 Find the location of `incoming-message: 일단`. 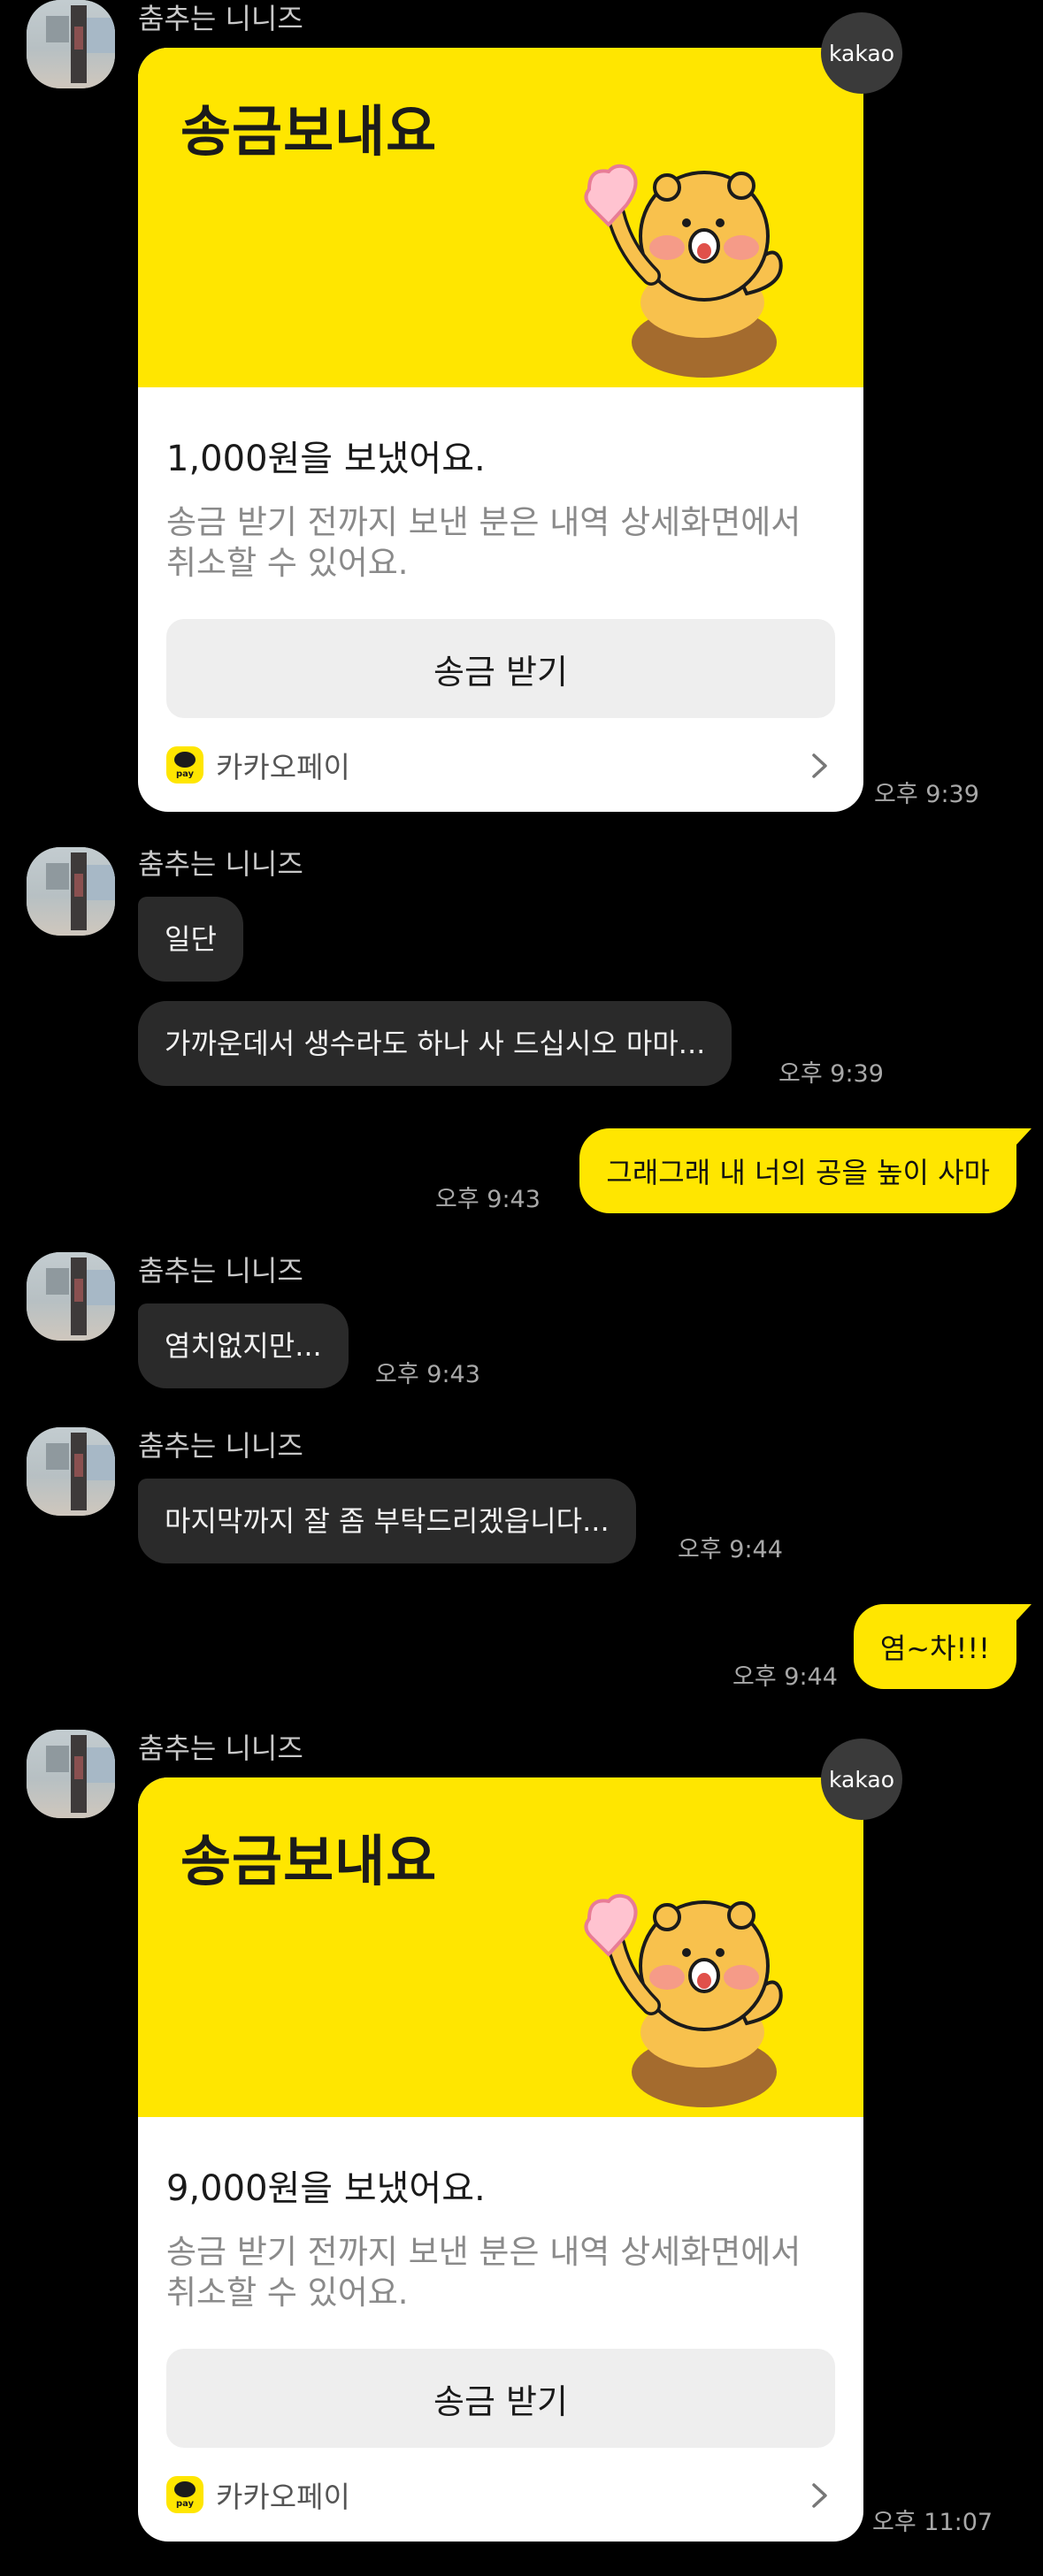

incoming-message: 일단 is located at coordinates (190, 939).